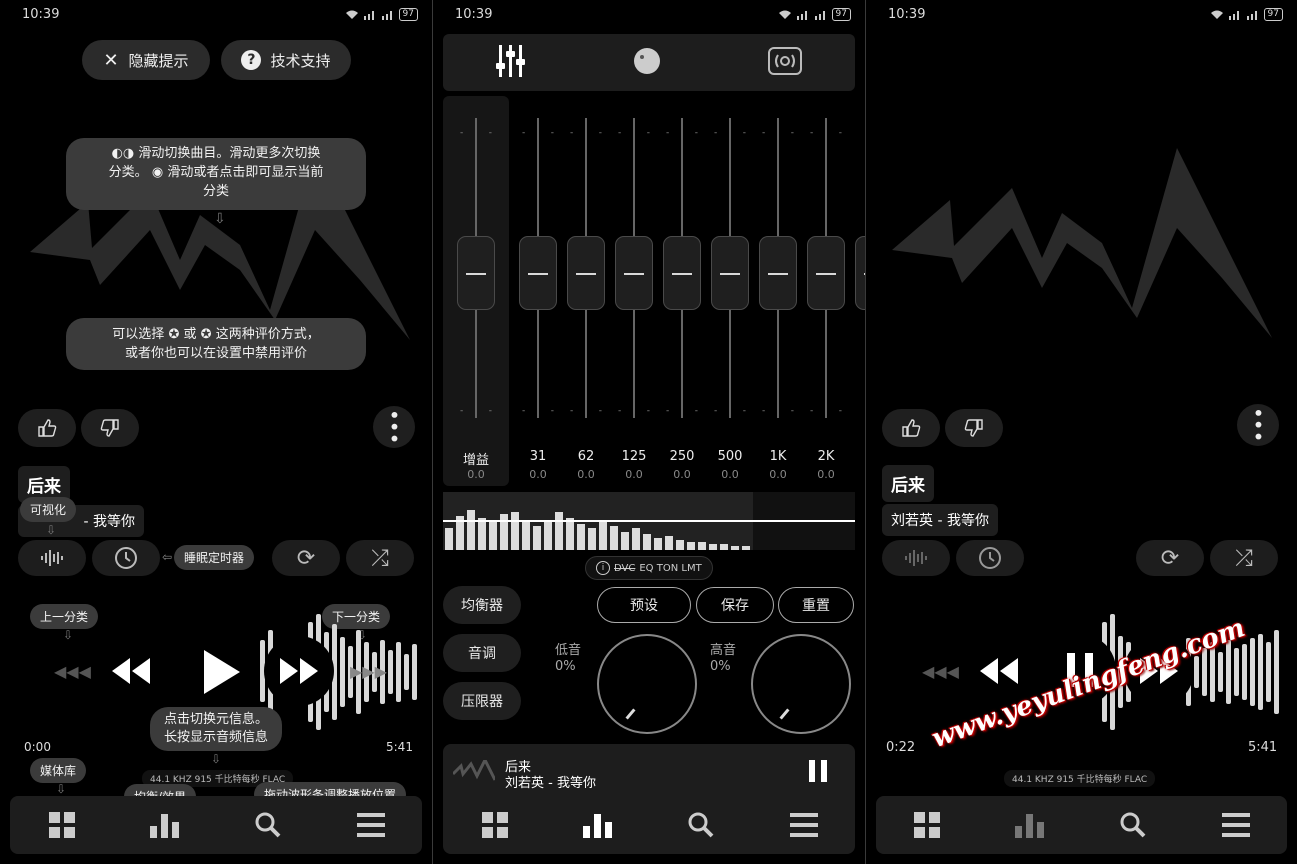  I want to click on hide-hints-button: ✕ 隐藏提示, so click(146, 60).